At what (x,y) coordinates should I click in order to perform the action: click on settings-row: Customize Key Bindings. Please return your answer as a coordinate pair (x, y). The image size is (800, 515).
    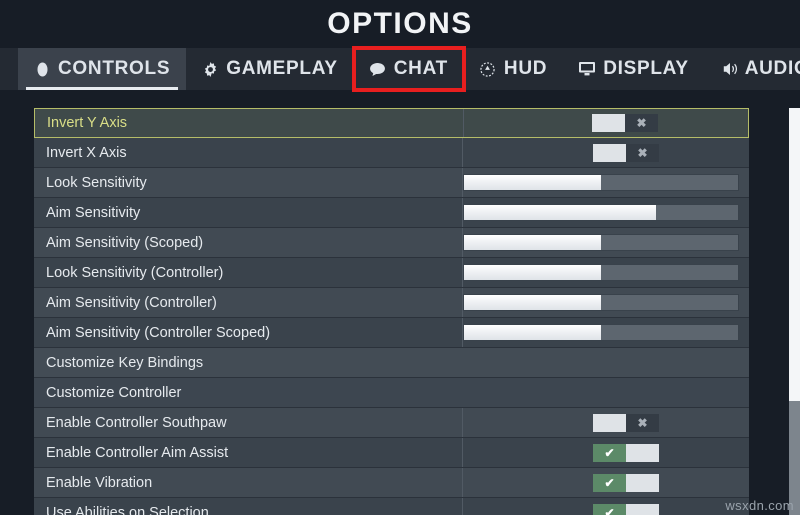
    Looking at the image, I should click on (391, 363).